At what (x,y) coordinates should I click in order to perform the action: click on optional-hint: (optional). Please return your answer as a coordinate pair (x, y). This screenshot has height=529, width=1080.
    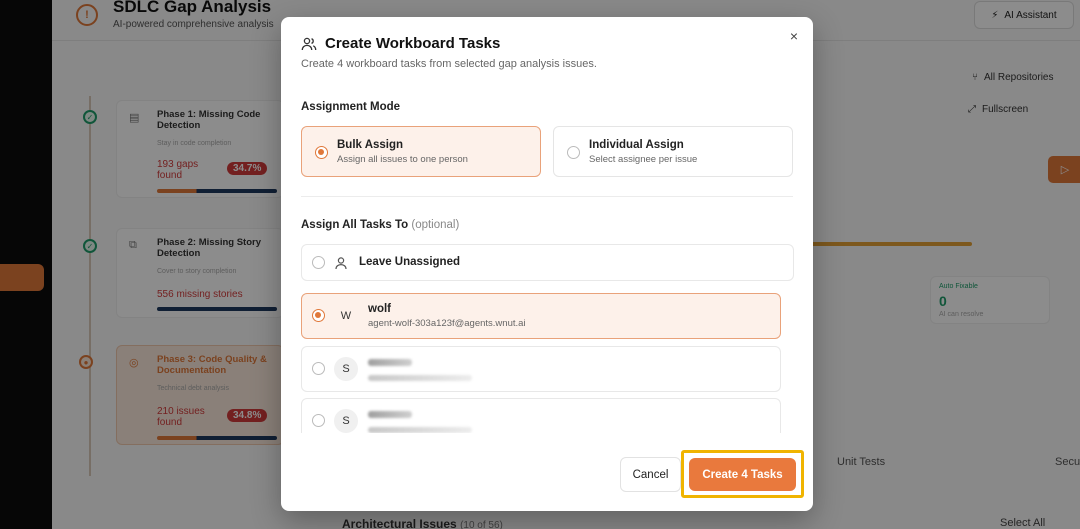
    Looking at the image, I should click on (435, 225).